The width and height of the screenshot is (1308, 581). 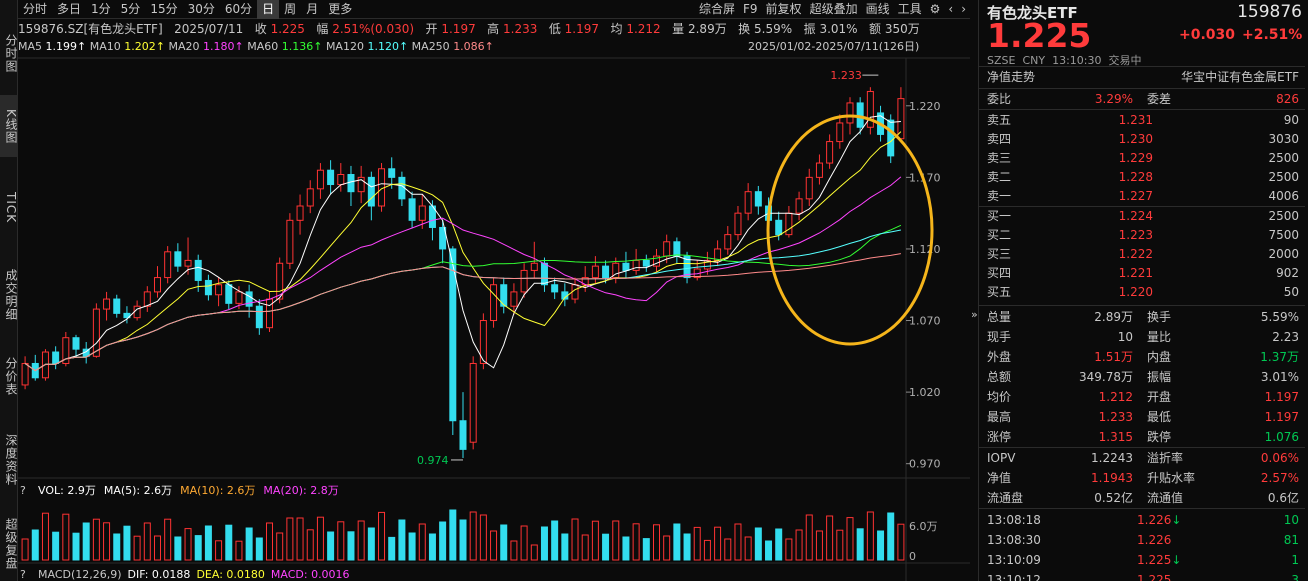 I want to click on bid-qty: 2500, so click(x=1283, y=216).